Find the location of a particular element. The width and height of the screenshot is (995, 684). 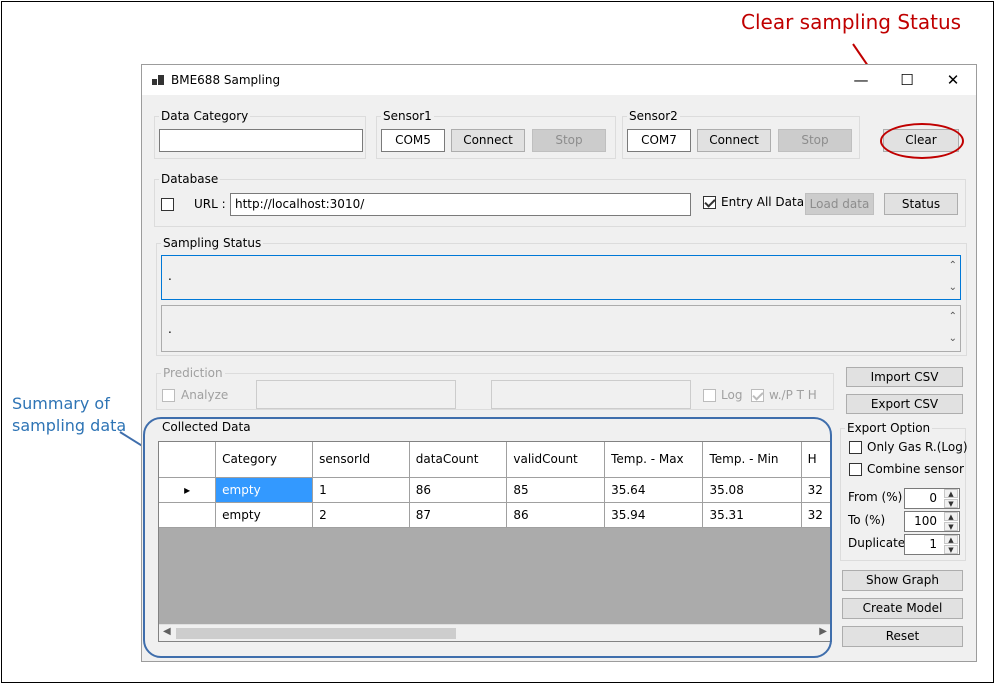

sensor2-port-field: COM7 is located at coordinates (659, 140).